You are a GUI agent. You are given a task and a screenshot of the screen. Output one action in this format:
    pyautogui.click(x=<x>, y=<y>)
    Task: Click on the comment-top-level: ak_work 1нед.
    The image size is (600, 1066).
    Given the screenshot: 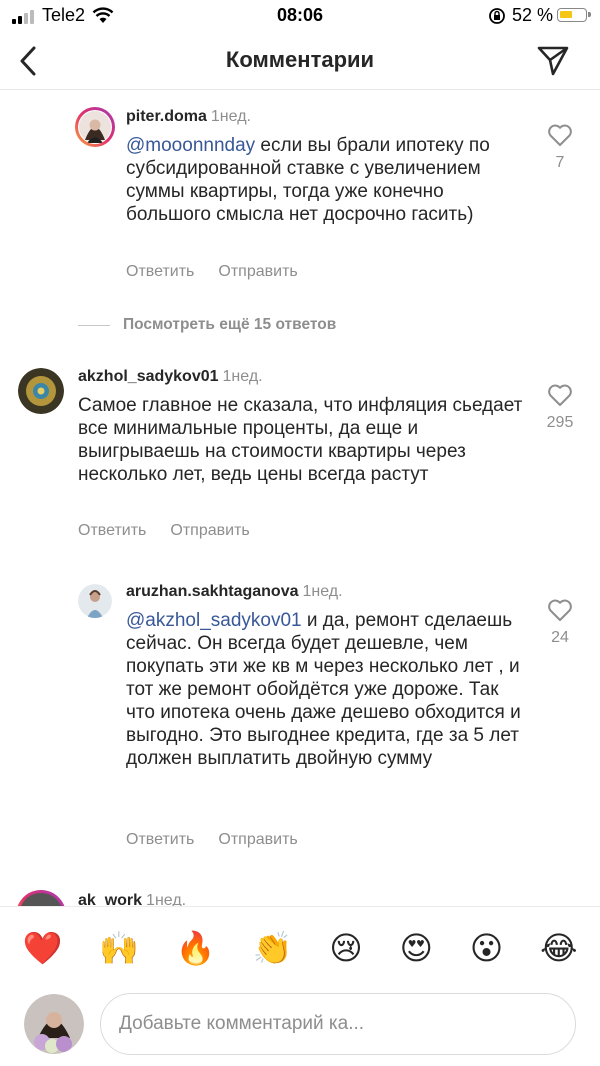 What is the action you would take?
    pyautogui.click(x=300, y=895)
    